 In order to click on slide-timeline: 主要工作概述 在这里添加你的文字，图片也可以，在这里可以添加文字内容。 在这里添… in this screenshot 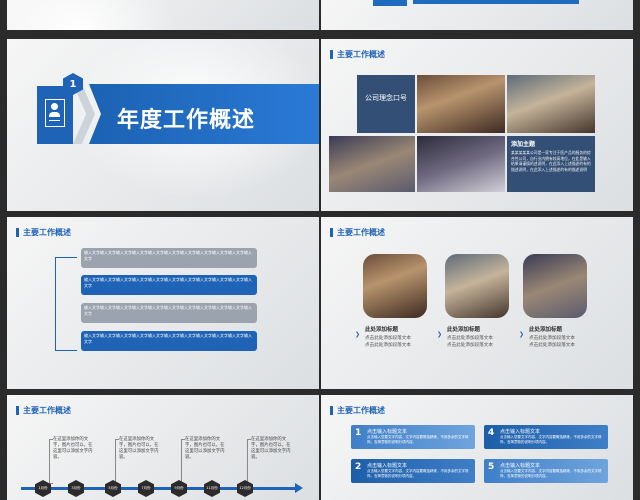, I will do `click(163, 447)`.